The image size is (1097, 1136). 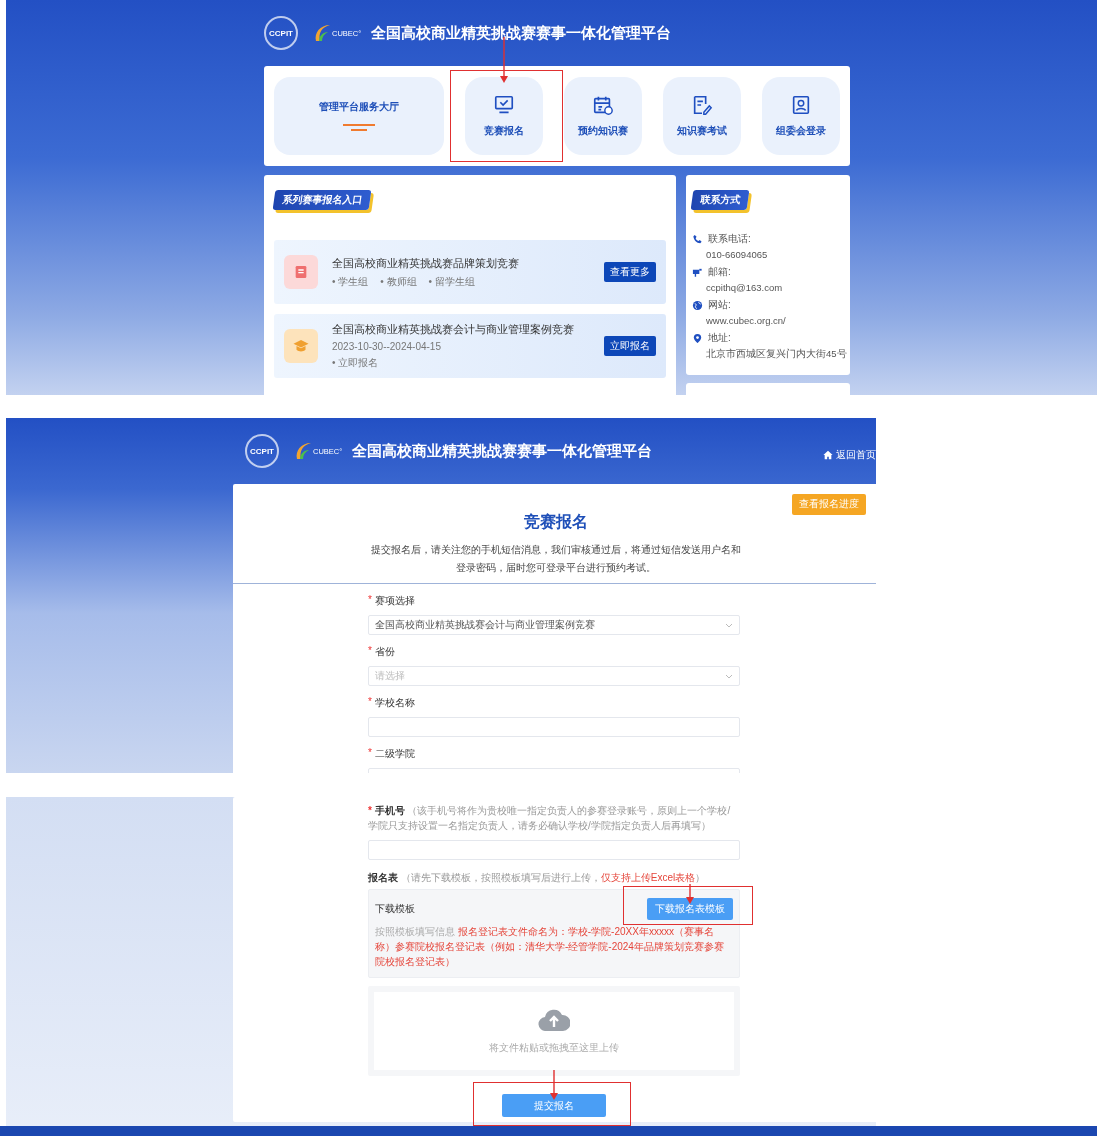 What do you see at coordinates (398, 281) in the screenshot?
I see `group-label: • 教师组` at bounding box center [398, 281].